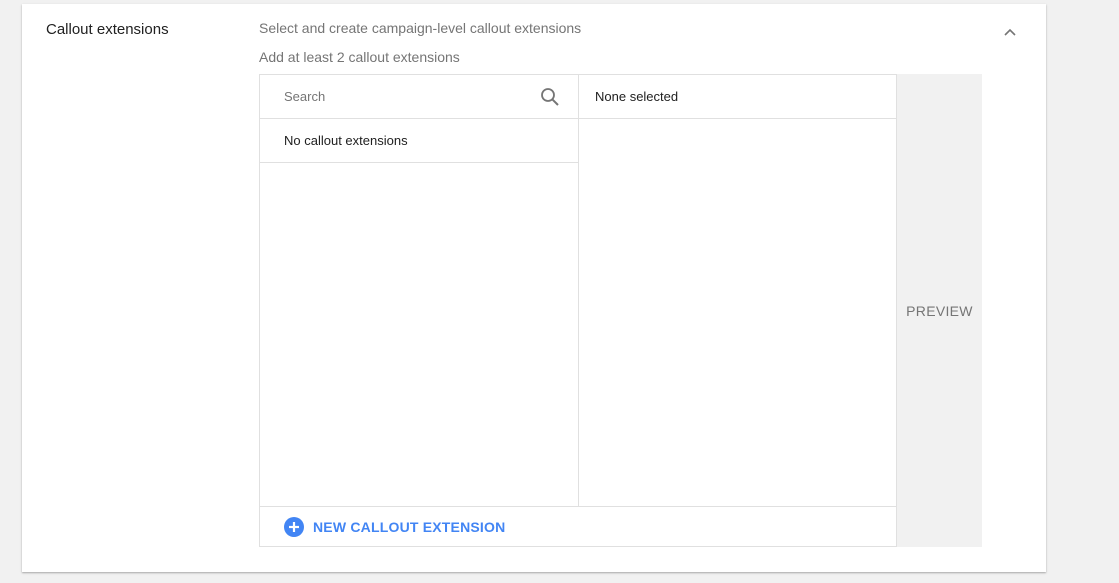 Image resolution: width=1119 pixels, height=583 pixels. Describe the element at coordinates (737, 97) in the screenshot. I see `selected-header: None selected` at that location.